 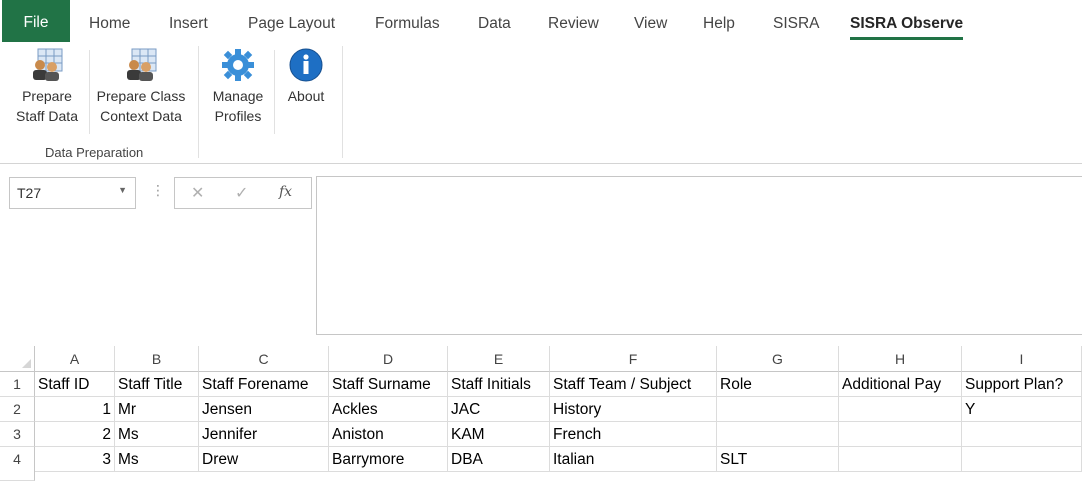 What do you see at coordinates (285, 192) in the screenshot?
I see `fx-icon: fx` at bounding box center [285, 192].